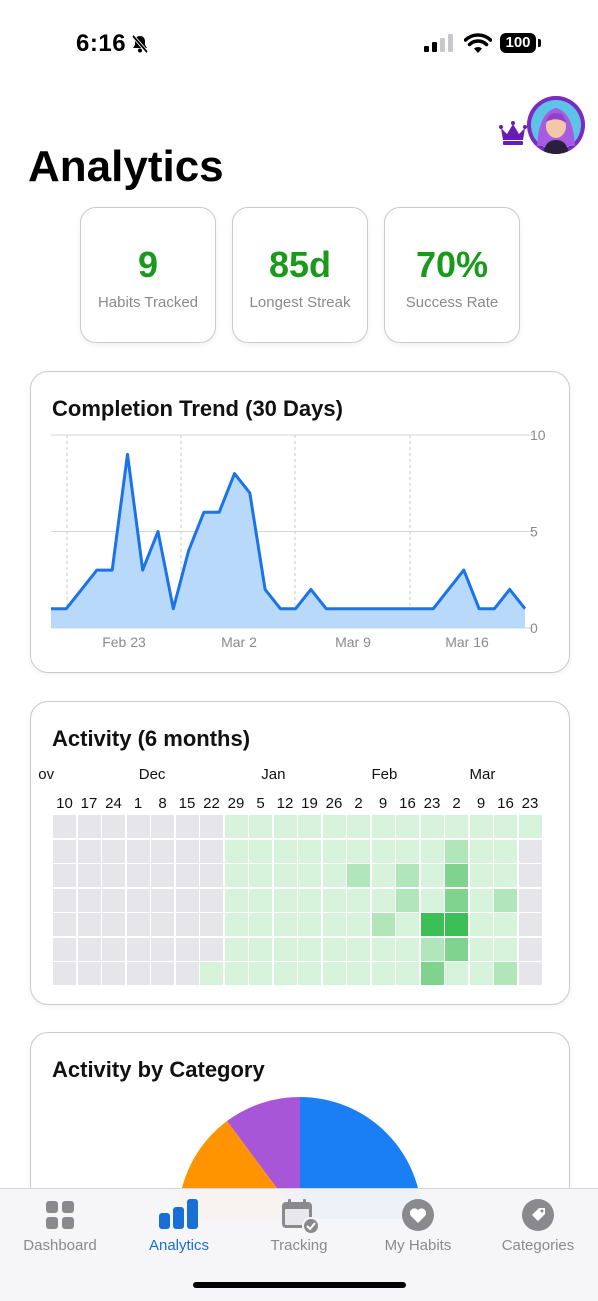  I want to click on x-tick-label: Feb 23, so click(124, 642).